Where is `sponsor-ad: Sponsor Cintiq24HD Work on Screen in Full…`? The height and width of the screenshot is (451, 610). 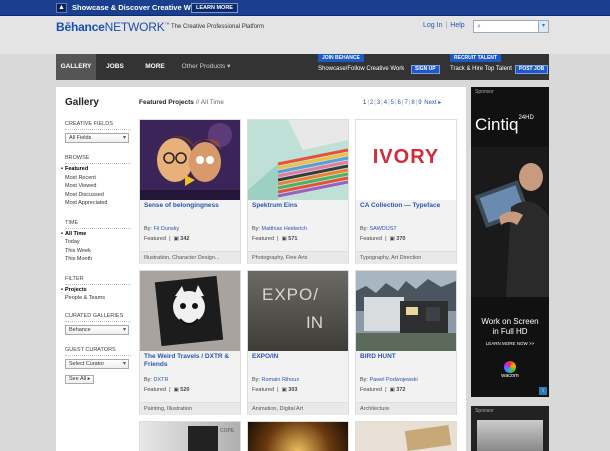 sponsor-ad: Sponsor Cintiq24HD Work on Screen in Full… is located at coordinates (510, 242).